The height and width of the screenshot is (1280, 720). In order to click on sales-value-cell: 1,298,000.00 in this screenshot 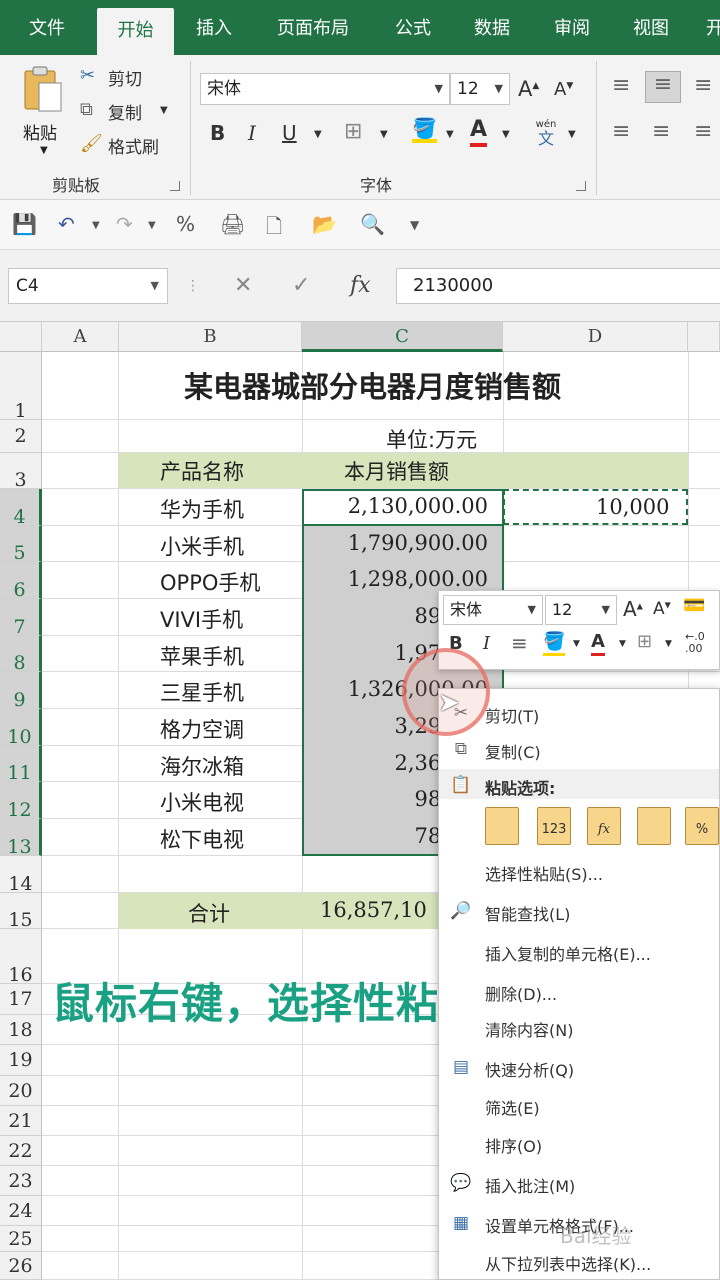, I will do `click(418, 579)`.